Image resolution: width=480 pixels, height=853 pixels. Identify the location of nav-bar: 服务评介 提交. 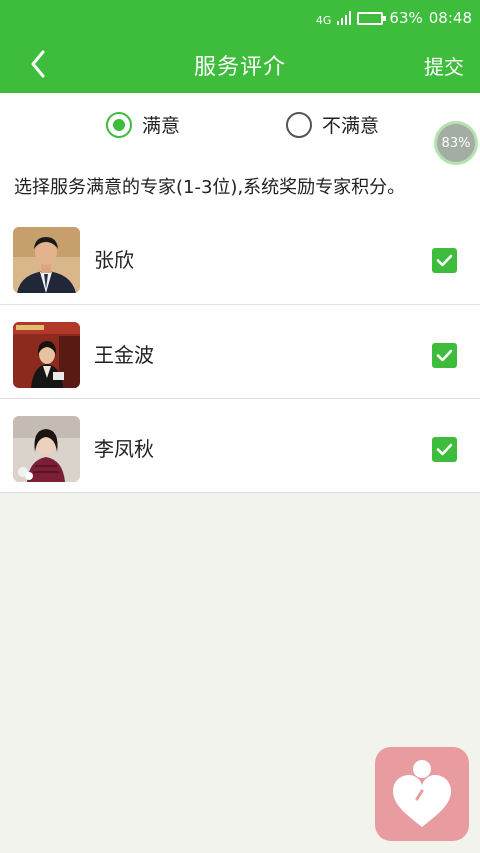
(240, 64).